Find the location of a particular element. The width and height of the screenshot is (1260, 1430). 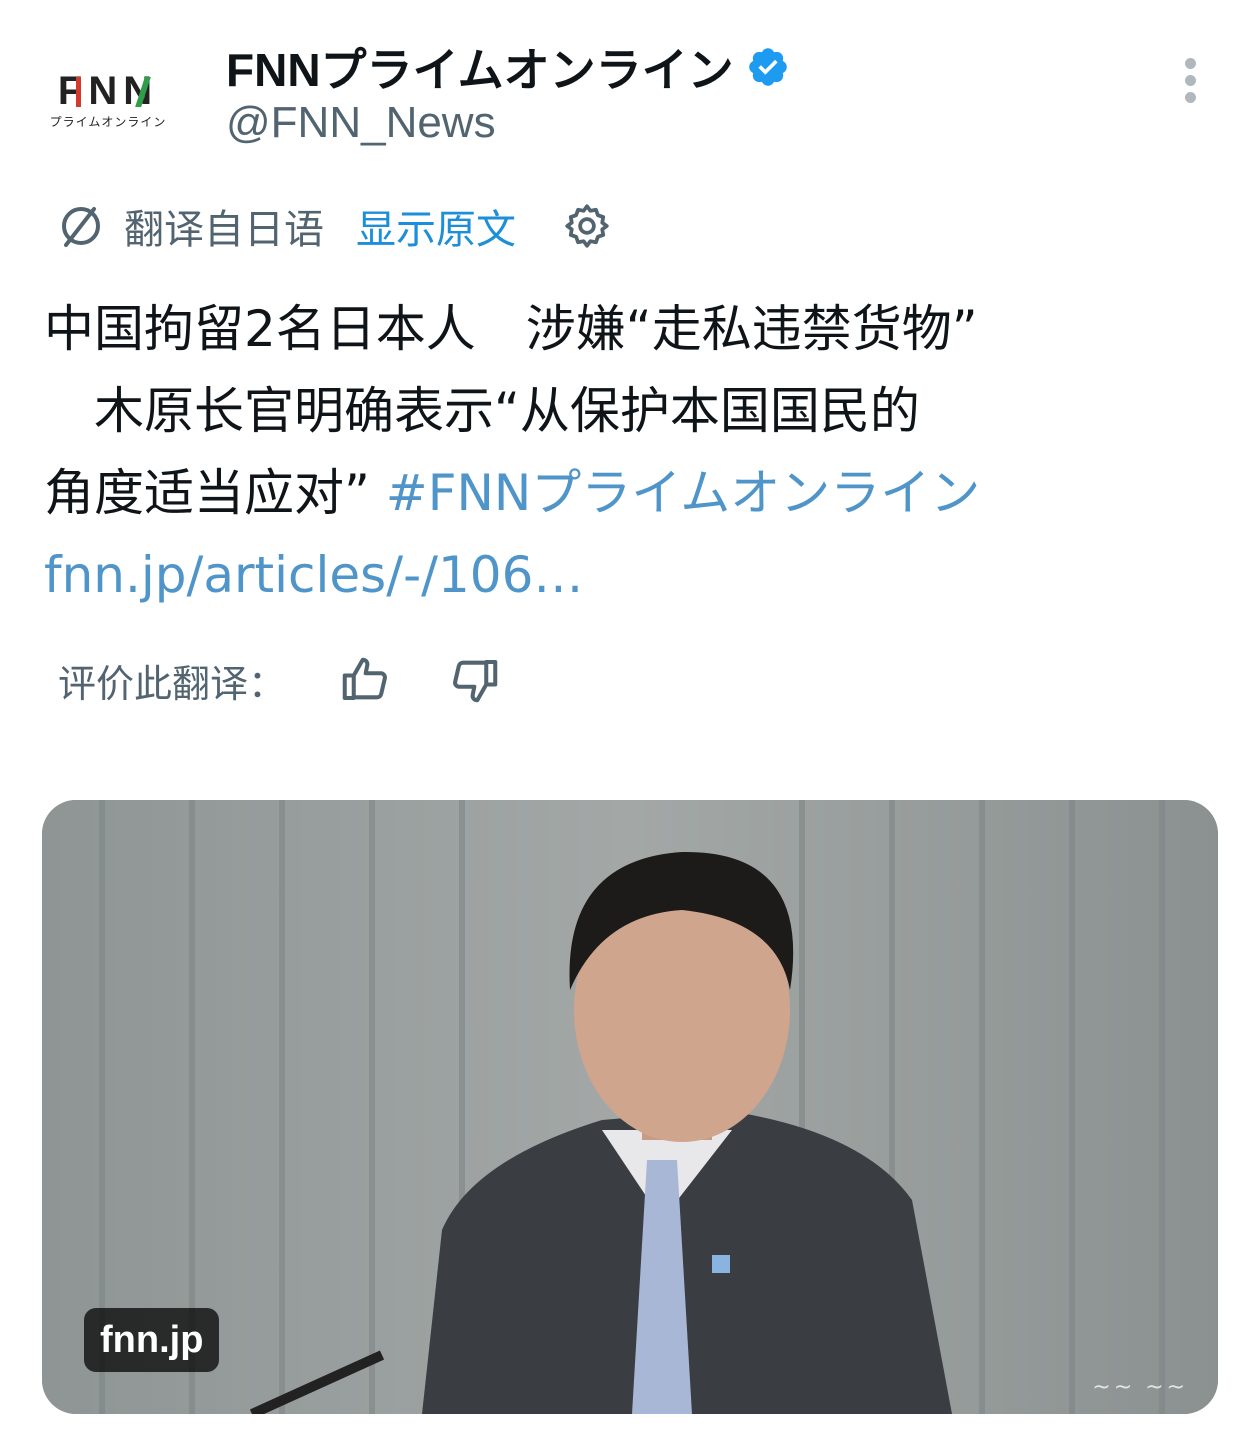

gear-icon is located at coordinates (587, 226).